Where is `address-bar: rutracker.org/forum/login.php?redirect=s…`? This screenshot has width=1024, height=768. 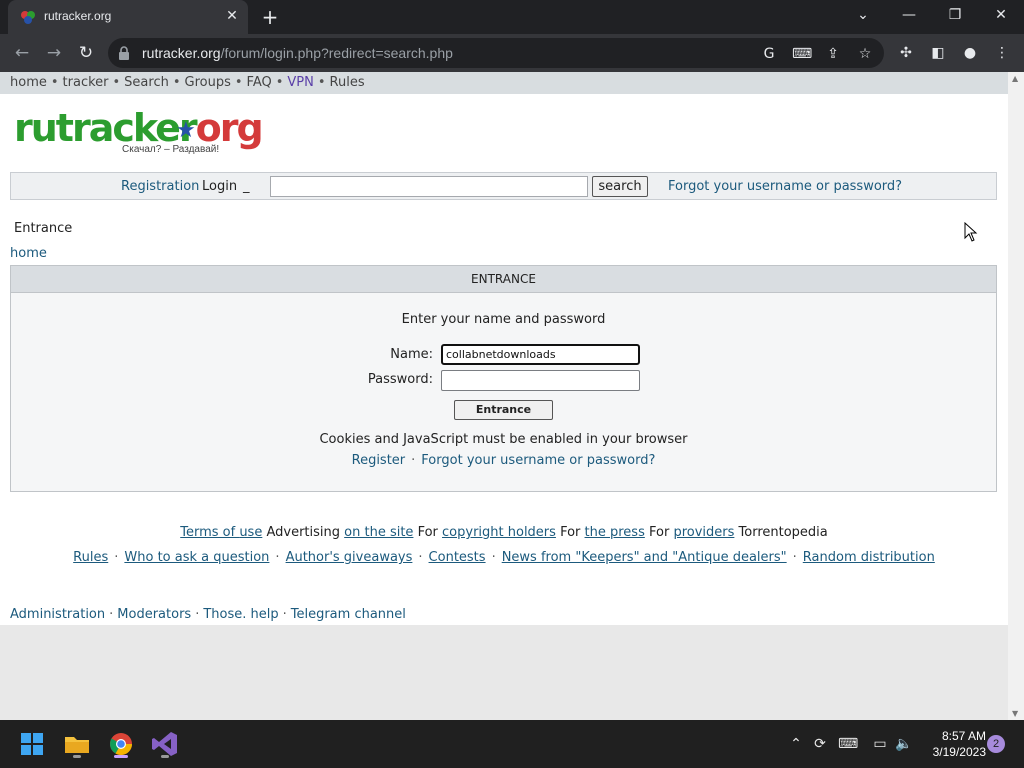 address-bar: rutracker.org/forum/login.php?redirect=s… is located at coordinates (496, 53).